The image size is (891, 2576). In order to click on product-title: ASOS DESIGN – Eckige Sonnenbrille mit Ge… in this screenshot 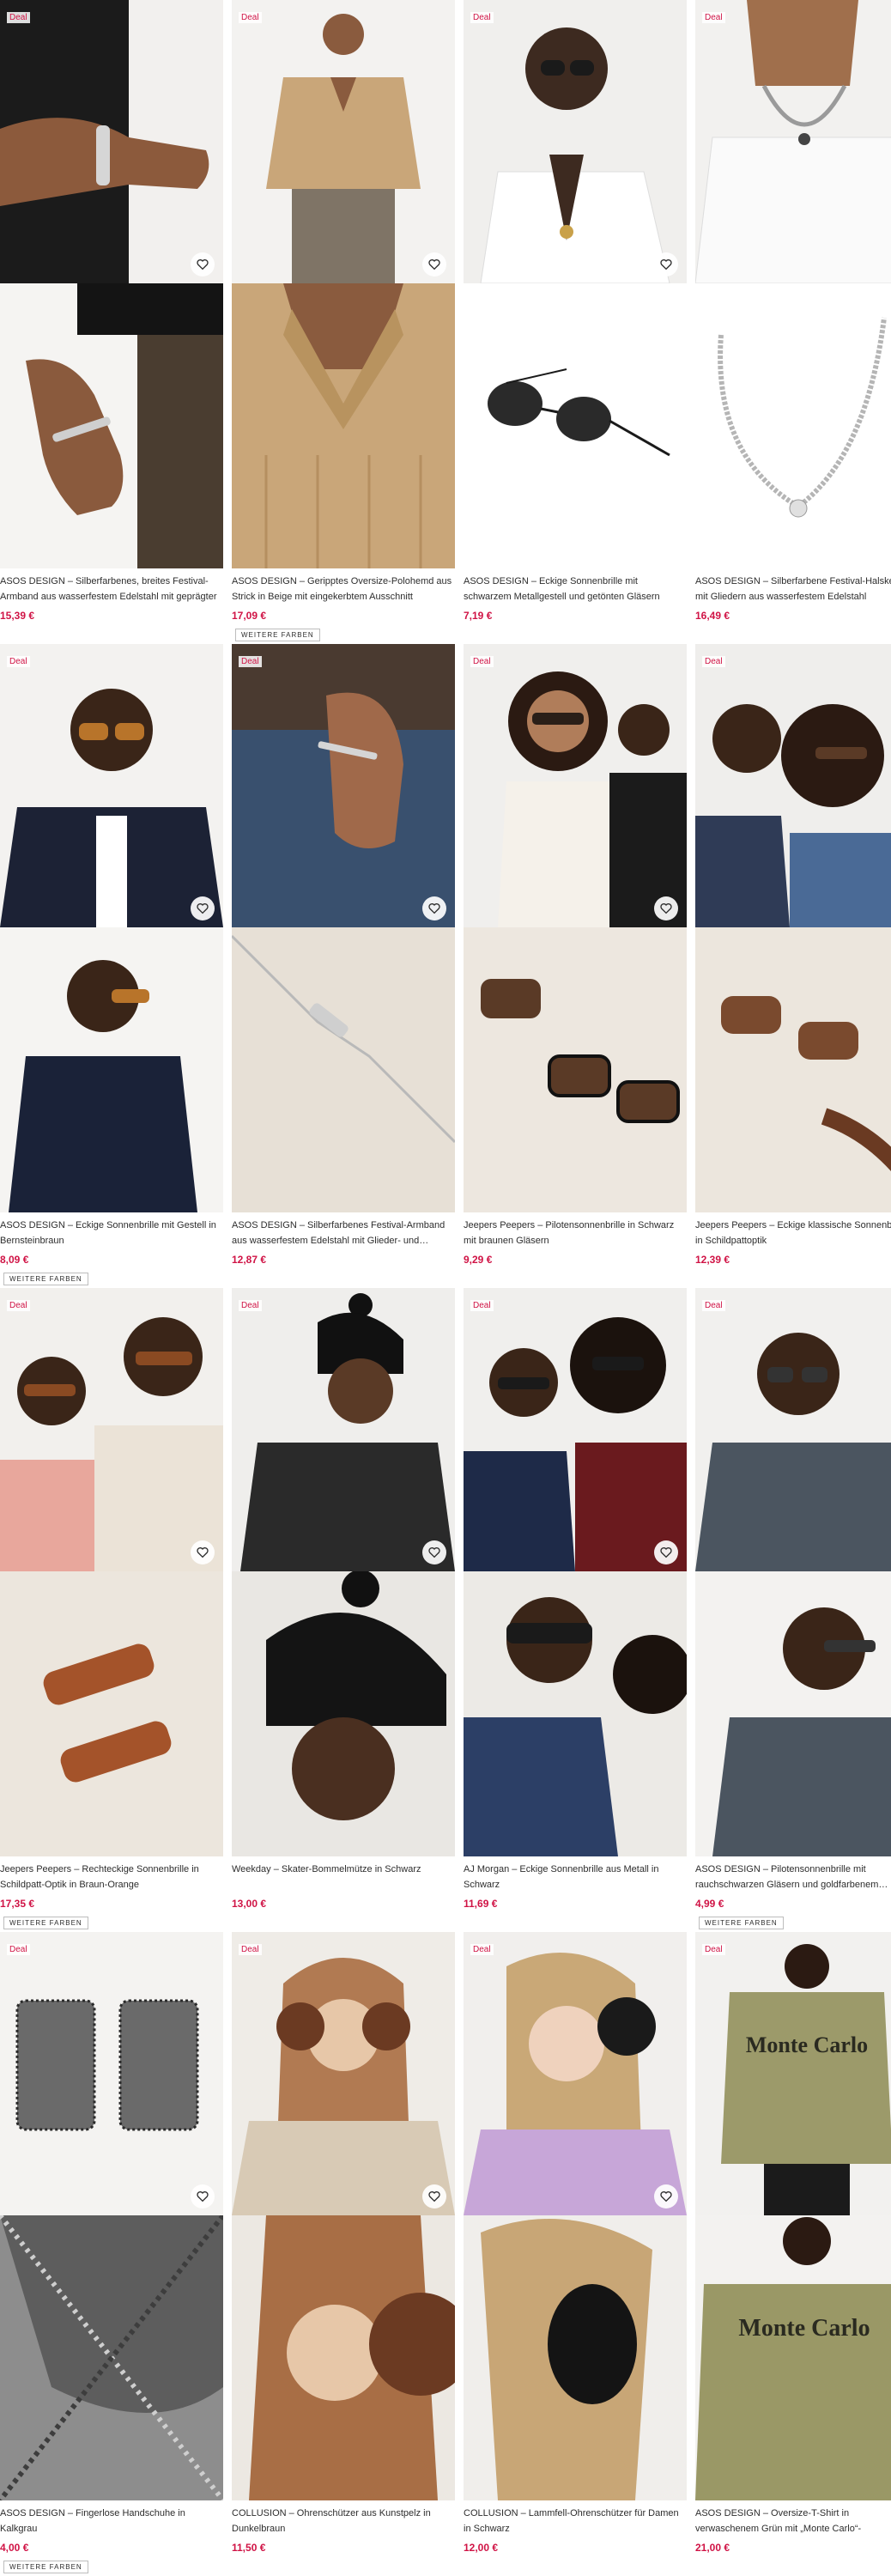, I will do `click(111, 1233)`.